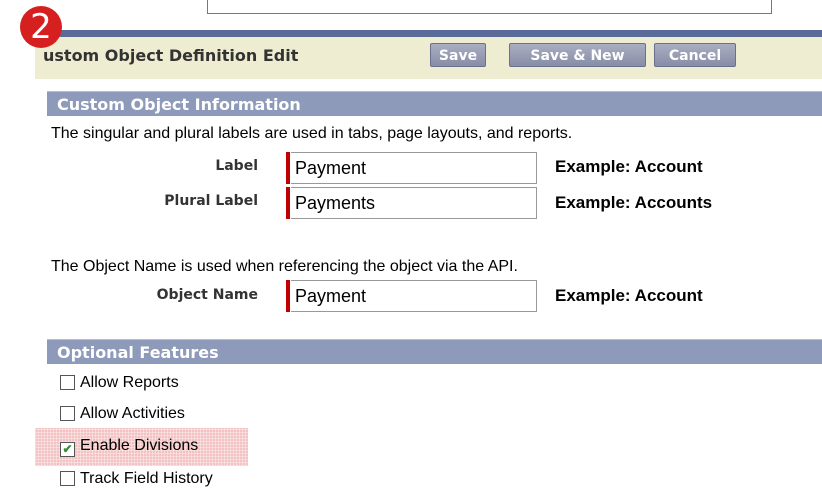 Image resolution: width=822 pixels, height=495 pixels. I want to click on checkbox-label: Allow Activities, so click(132, 413).